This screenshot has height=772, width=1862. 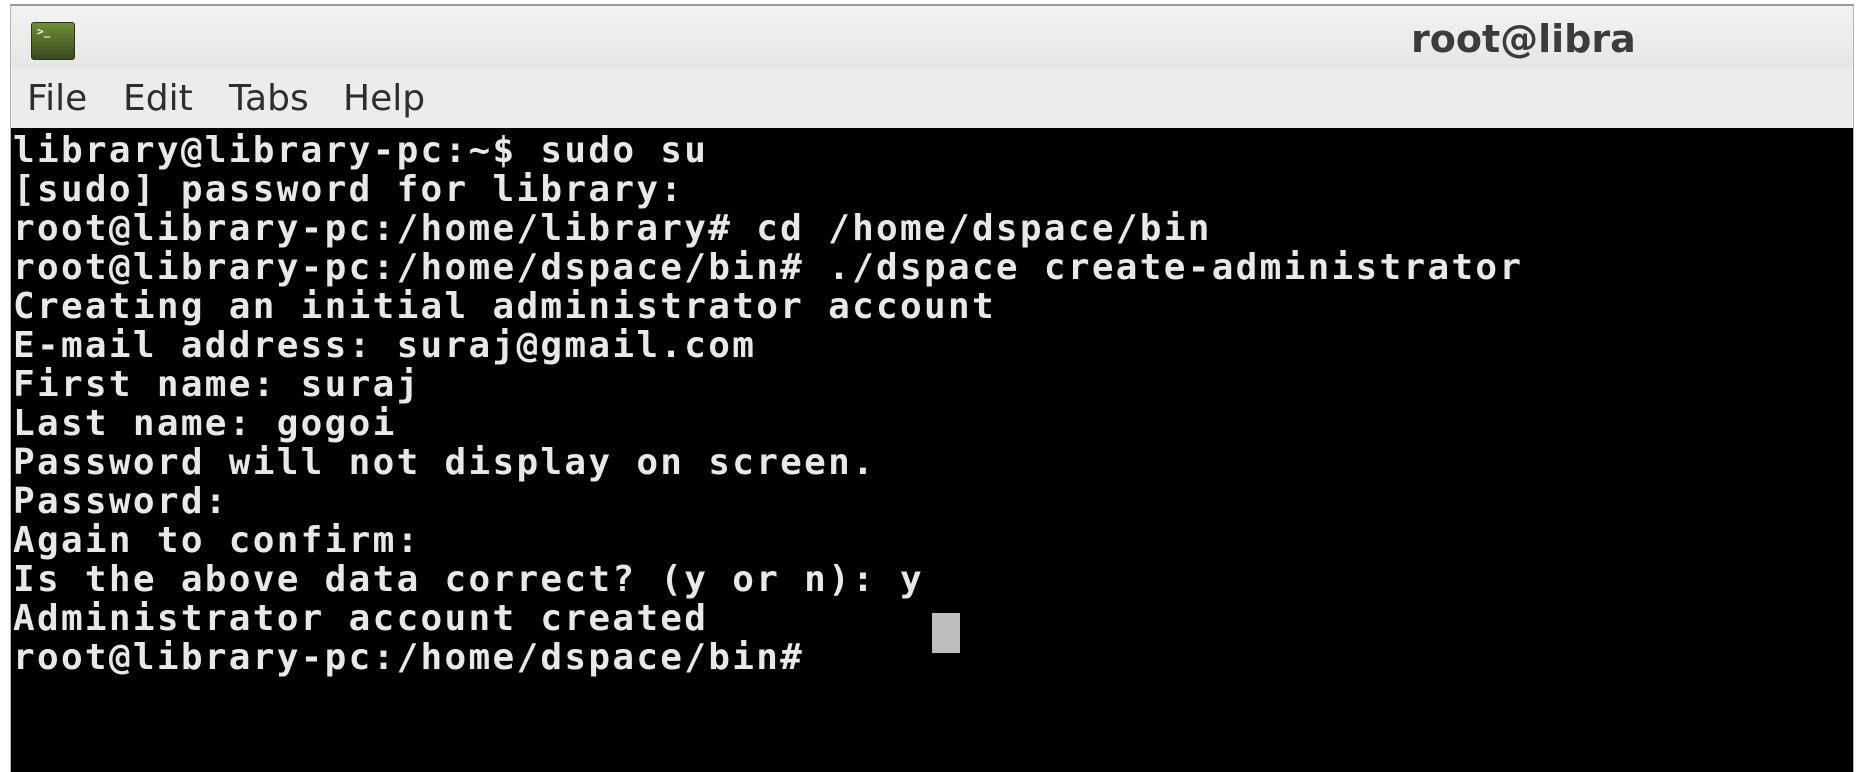 I want to click on text-cursor, so click(x=946, y=633).